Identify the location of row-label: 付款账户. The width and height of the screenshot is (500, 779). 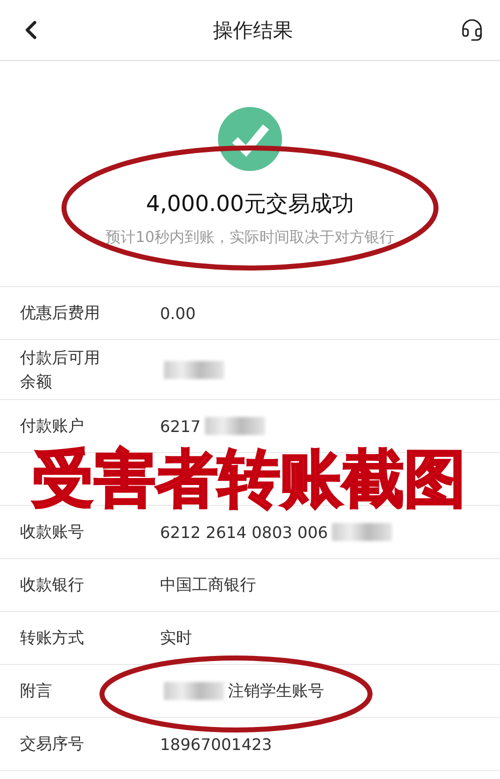
(52, 426).